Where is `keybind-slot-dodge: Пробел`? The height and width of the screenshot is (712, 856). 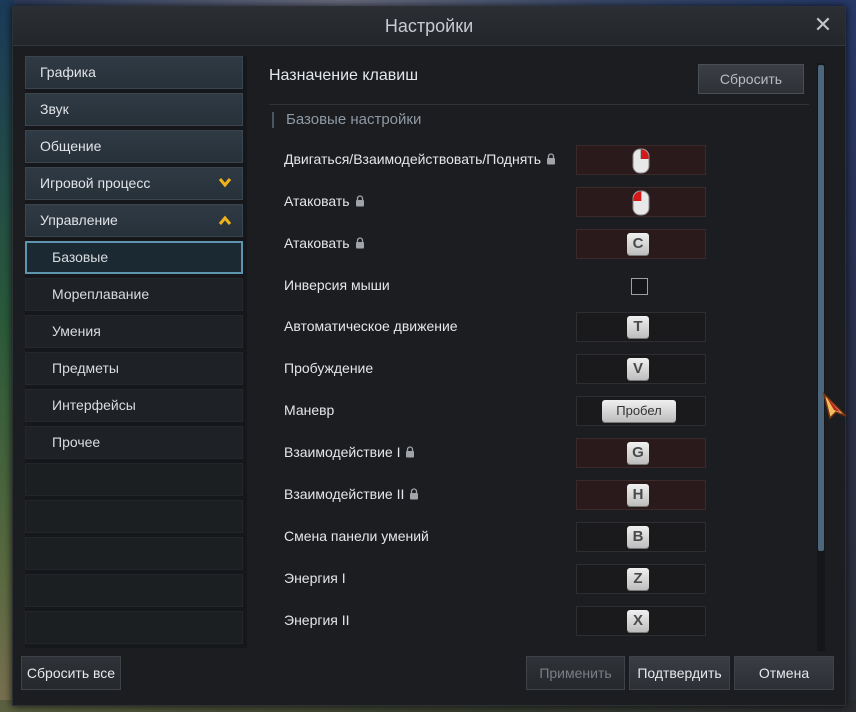
keybind-slot-dodge: Пробел is located at coordinates (641, 411).